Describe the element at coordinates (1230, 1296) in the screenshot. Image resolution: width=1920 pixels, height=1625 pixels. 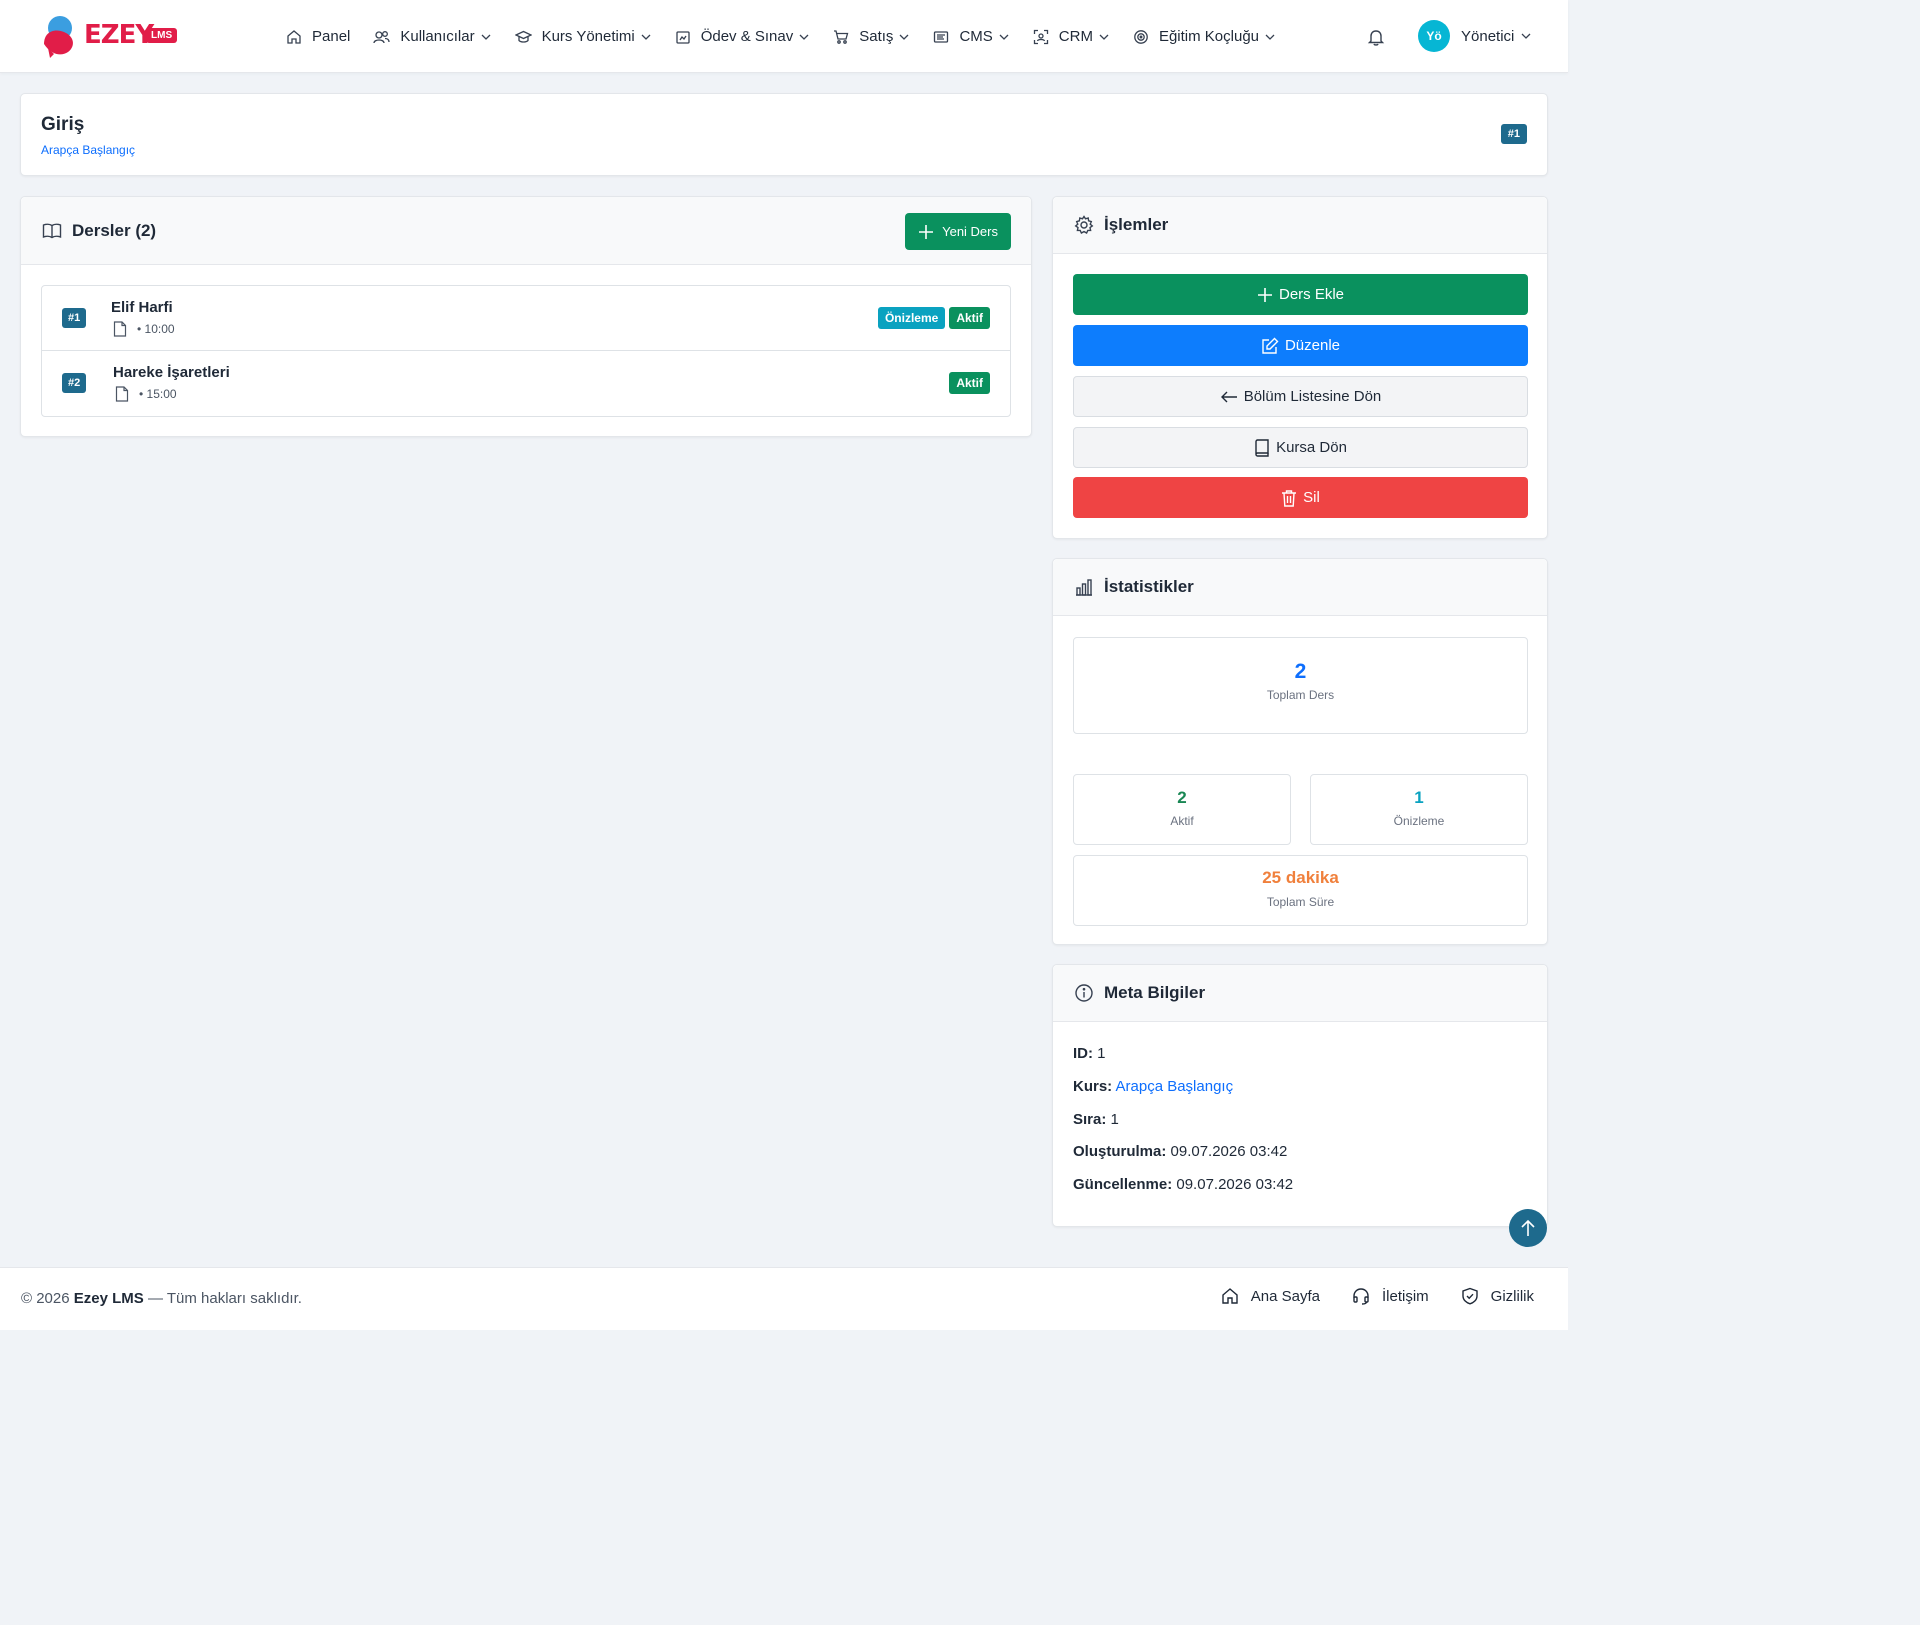
I see `home-icon` at that location.